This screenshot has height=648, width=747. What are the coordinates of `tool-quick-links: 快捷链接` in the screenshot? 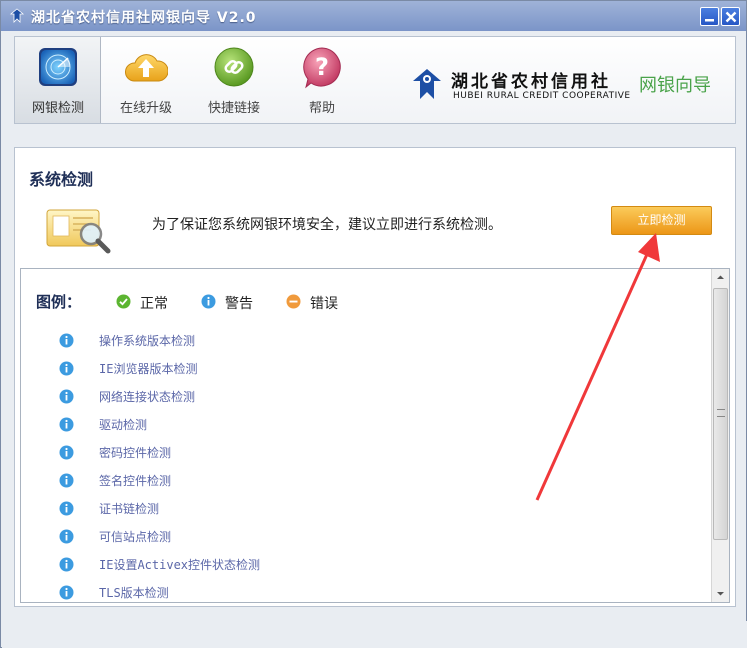 It's located at (234, 80).